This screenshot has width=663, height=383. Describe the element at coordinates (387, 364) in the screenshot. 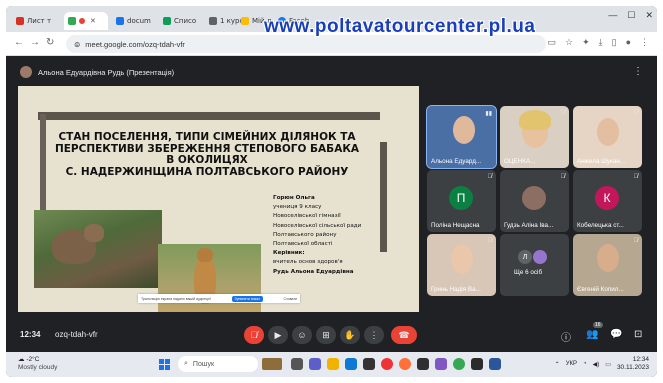

I see `opera-icon` at that location.